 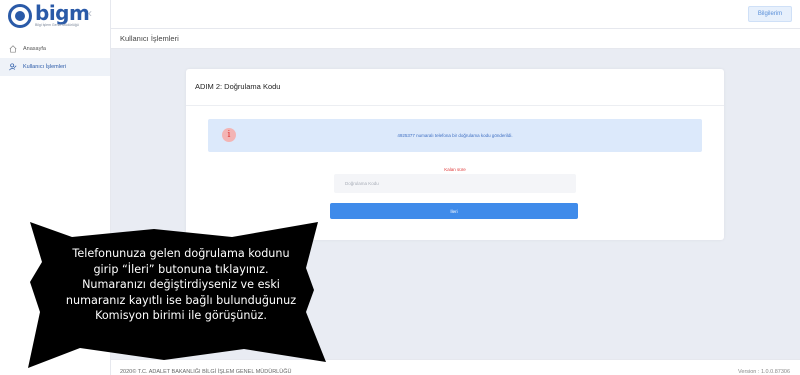 What do you see at coordinates (57, 25) in the screenshot?
I see `logo-subtitle: Bilgi İşlem Genel Müdürlüğü` at bounding box center [57, 25].